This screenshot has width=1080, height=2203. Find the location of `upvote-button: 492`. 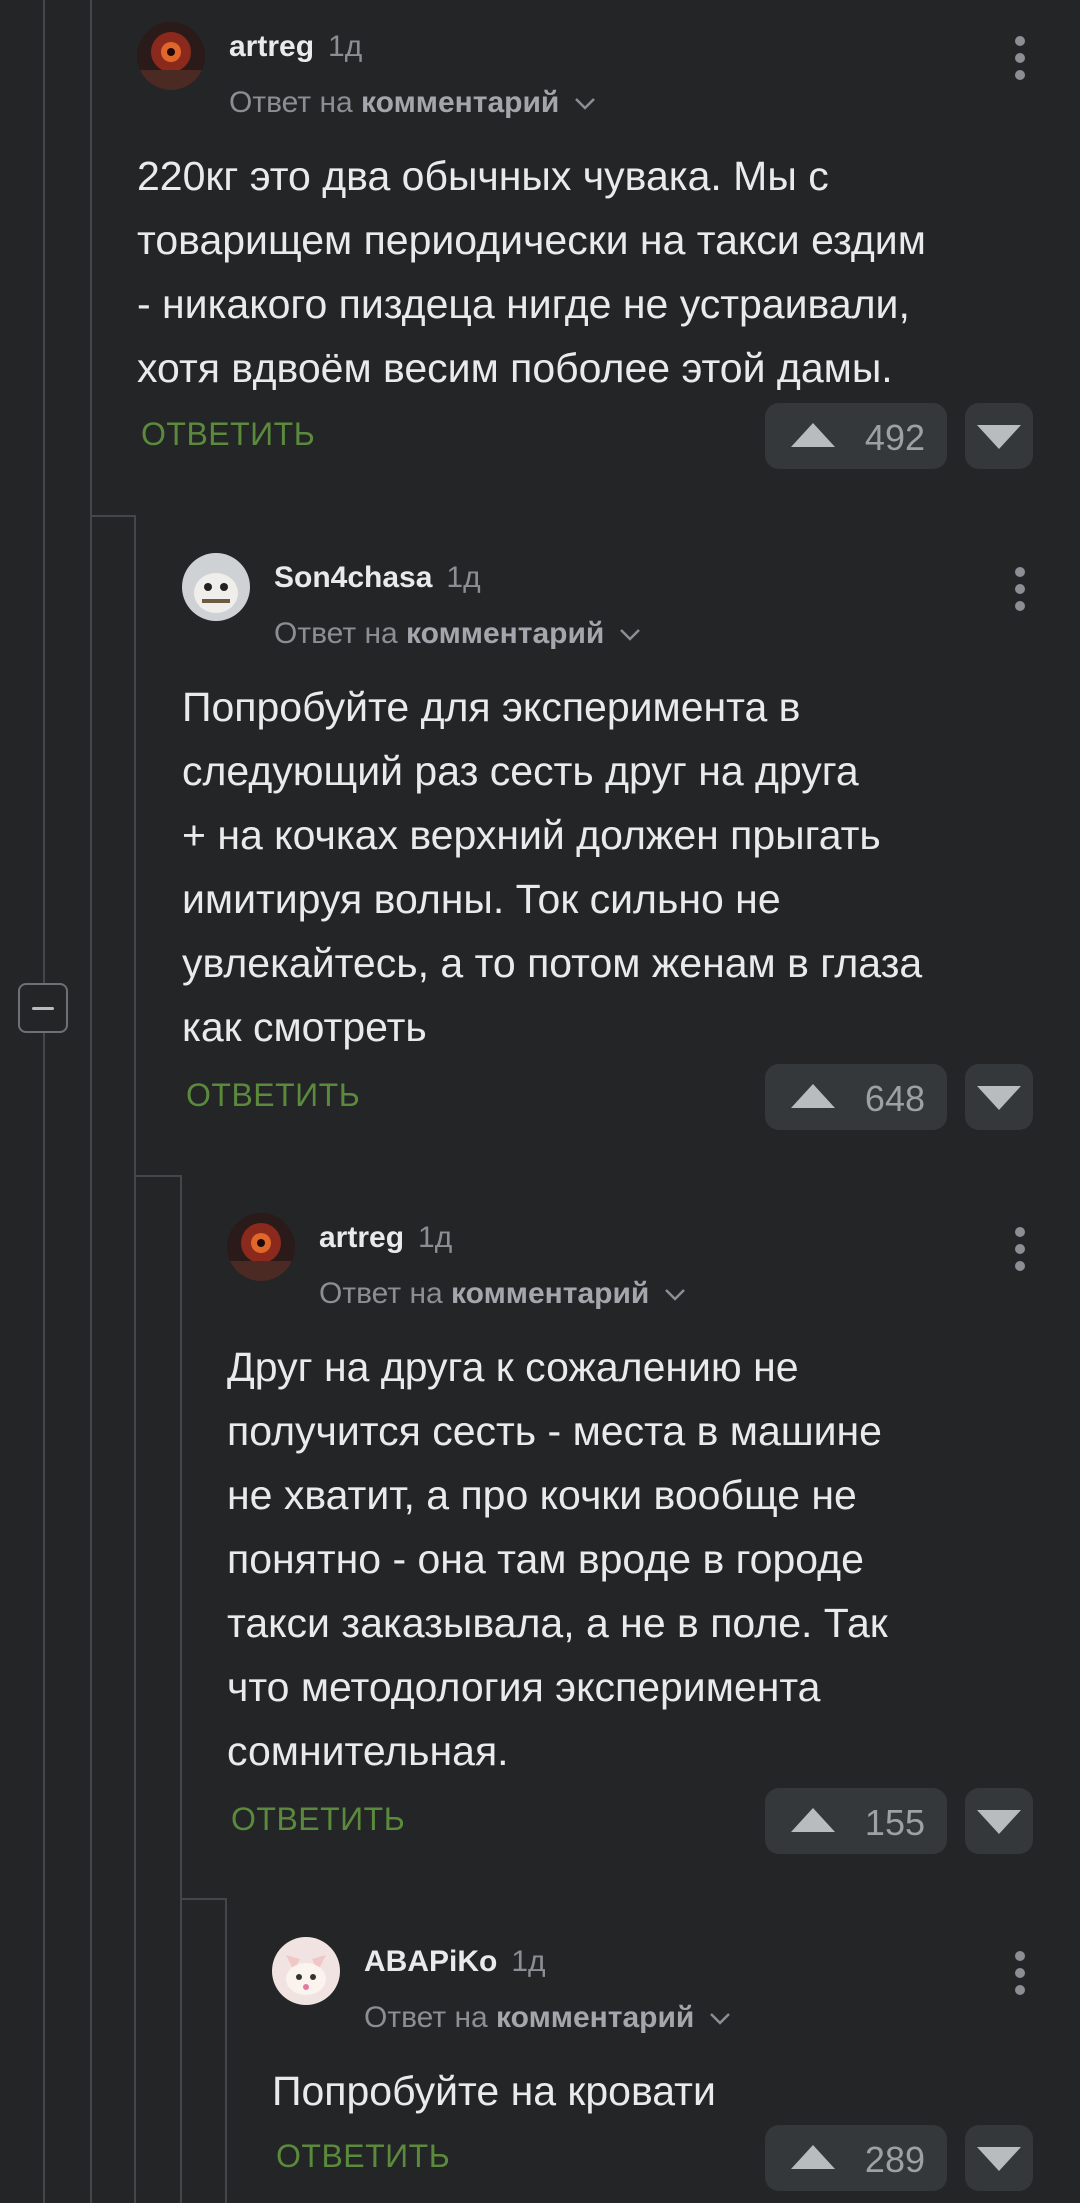

upvote-button: 492 is located at coordinates (856, 436).